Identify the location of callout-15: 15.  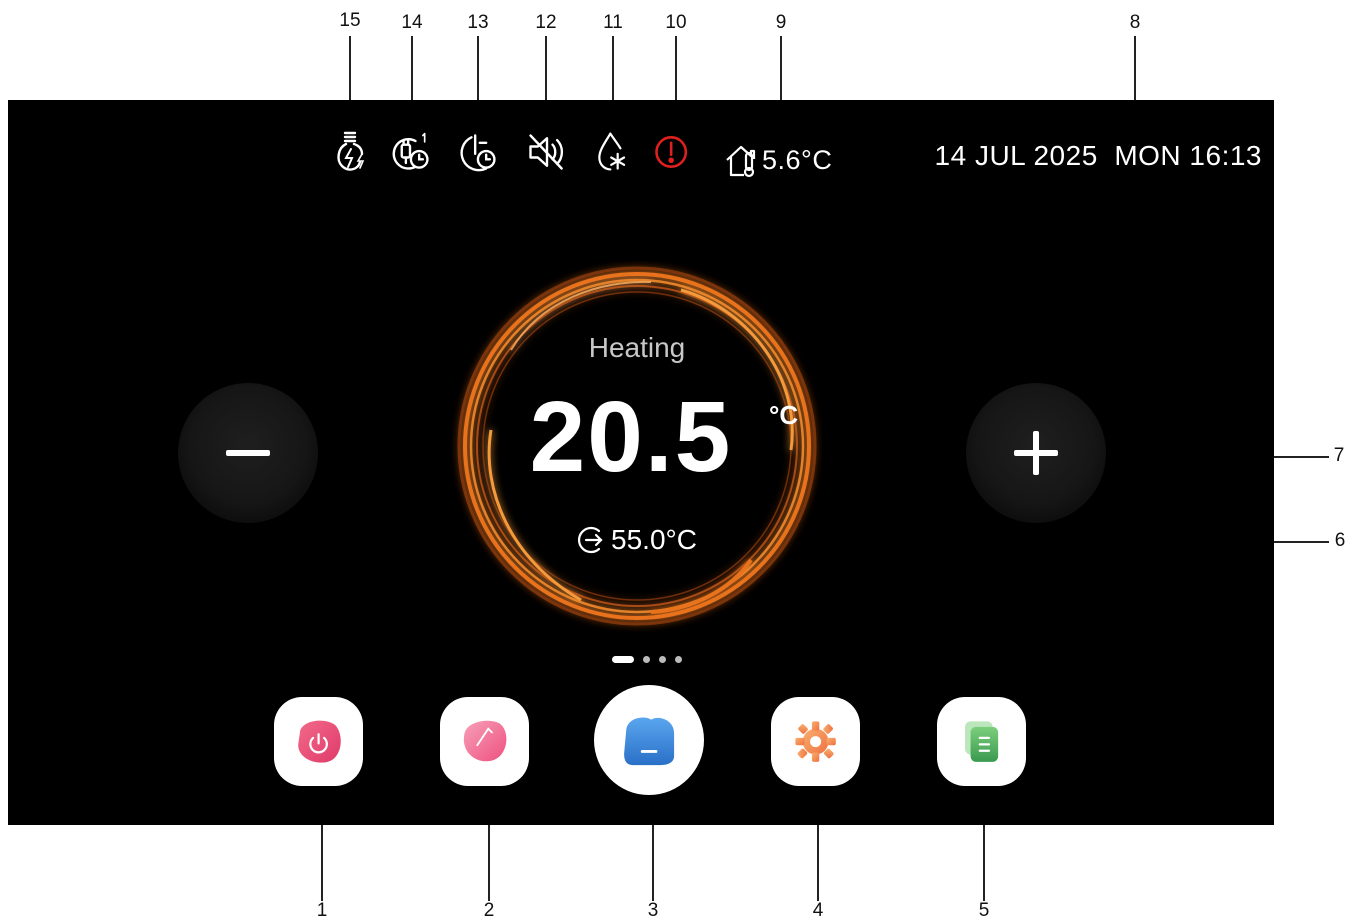
(350, 20).